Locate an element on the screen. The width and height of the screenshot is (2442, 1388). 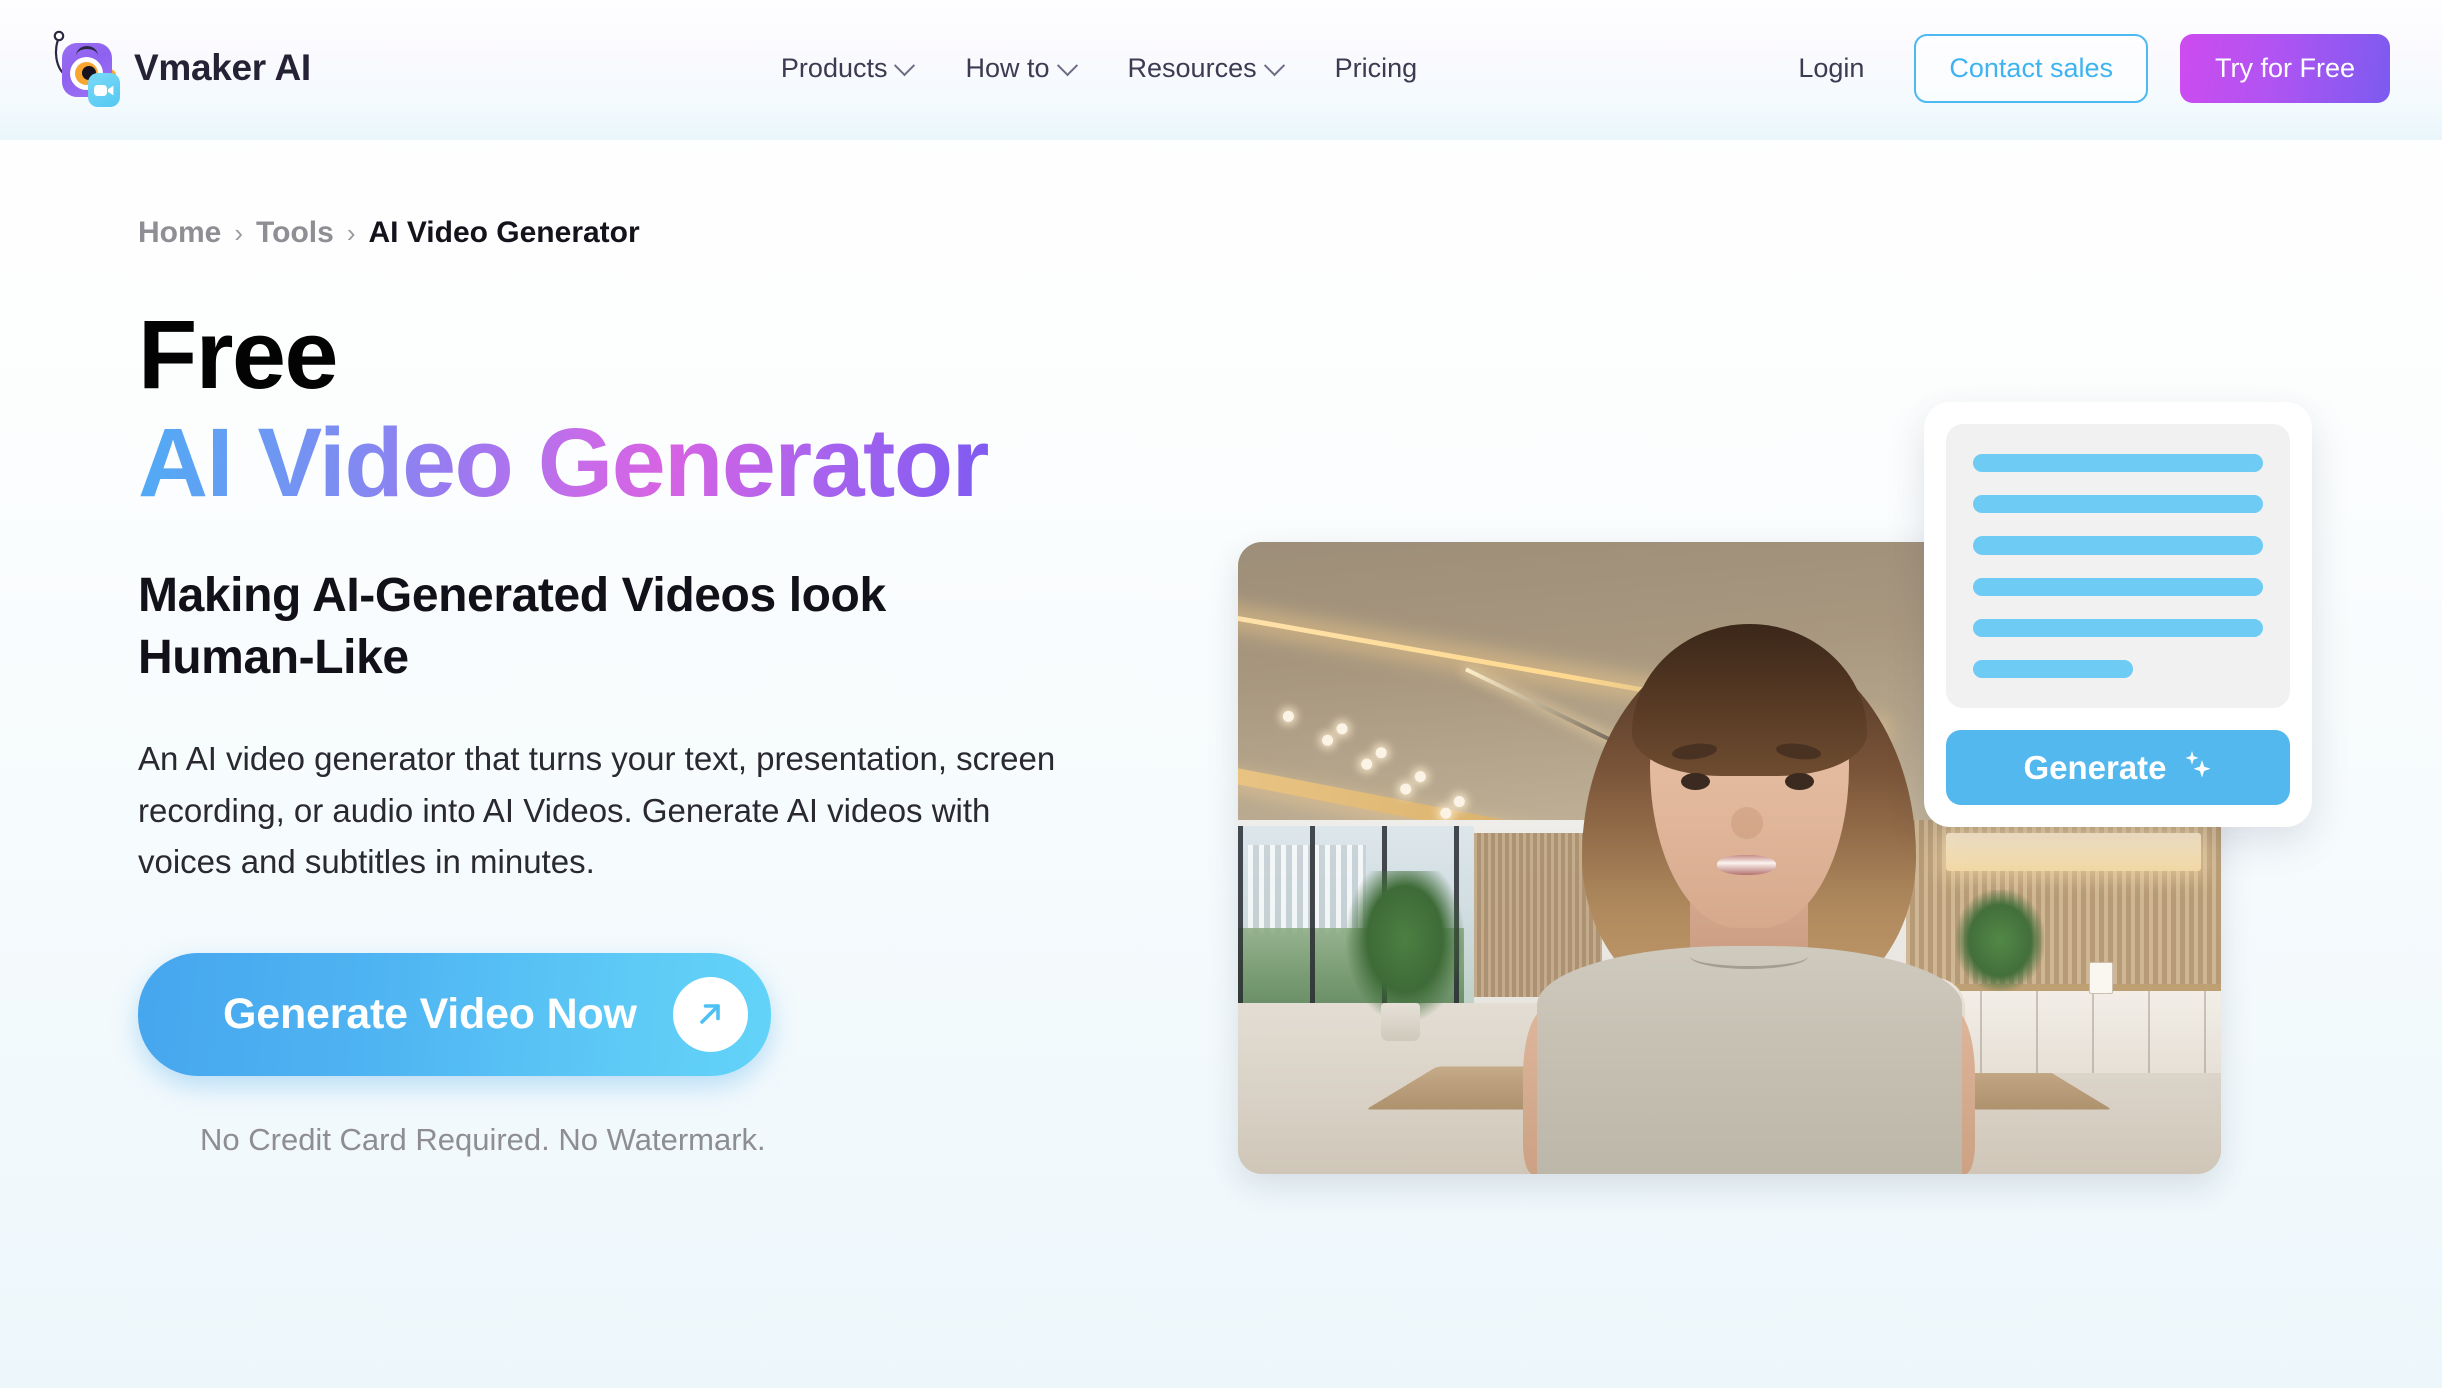
scene-presenter is located at coordinates (1749, 858).